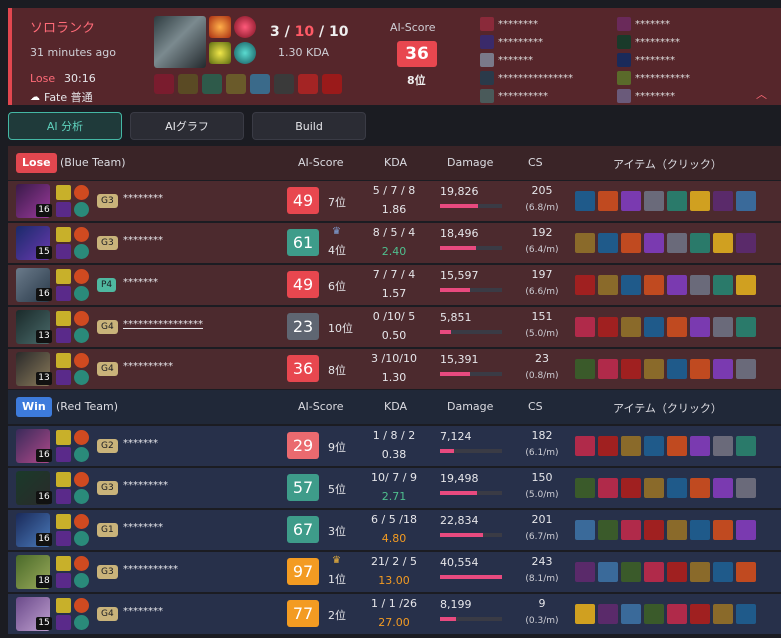 This screenshot has width=781, height=638. What do you see at coordinates (148, 366) in the screenshot?
I see `summoner-name: **********` at bounding box center [148, 366].